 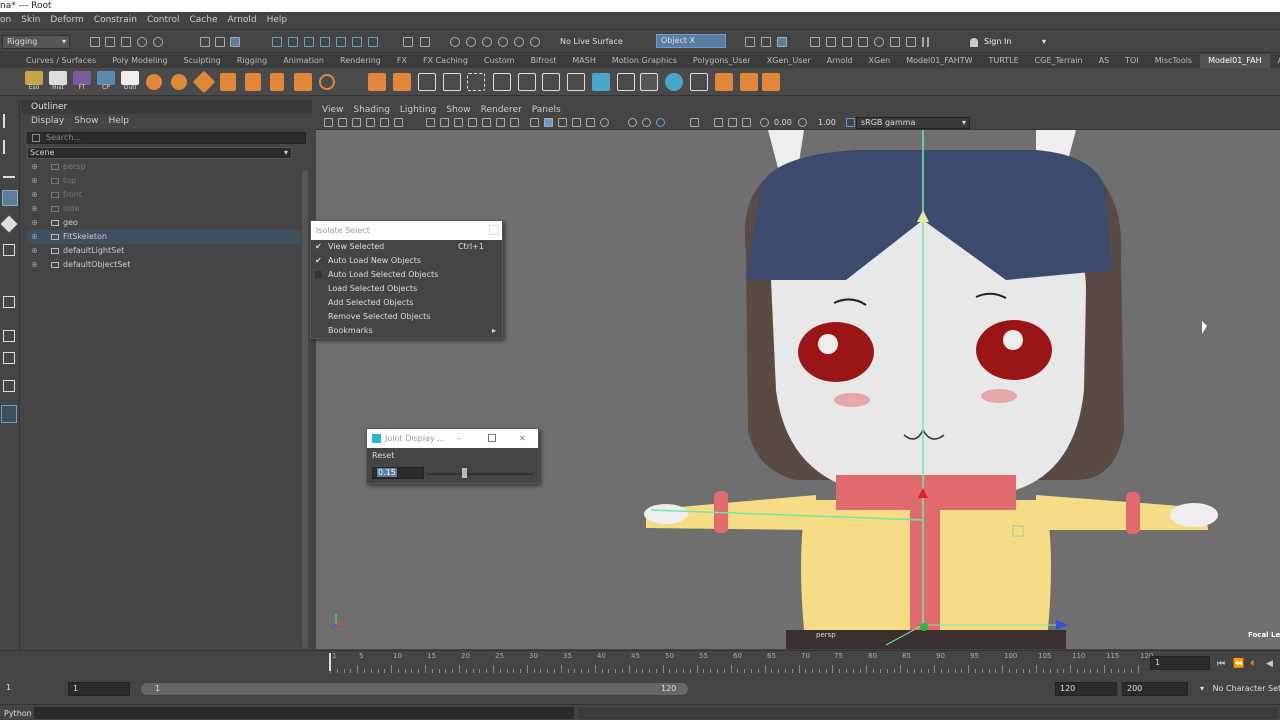 I want to click on outliner-menu-display: Display, so click(x=47, y=121).